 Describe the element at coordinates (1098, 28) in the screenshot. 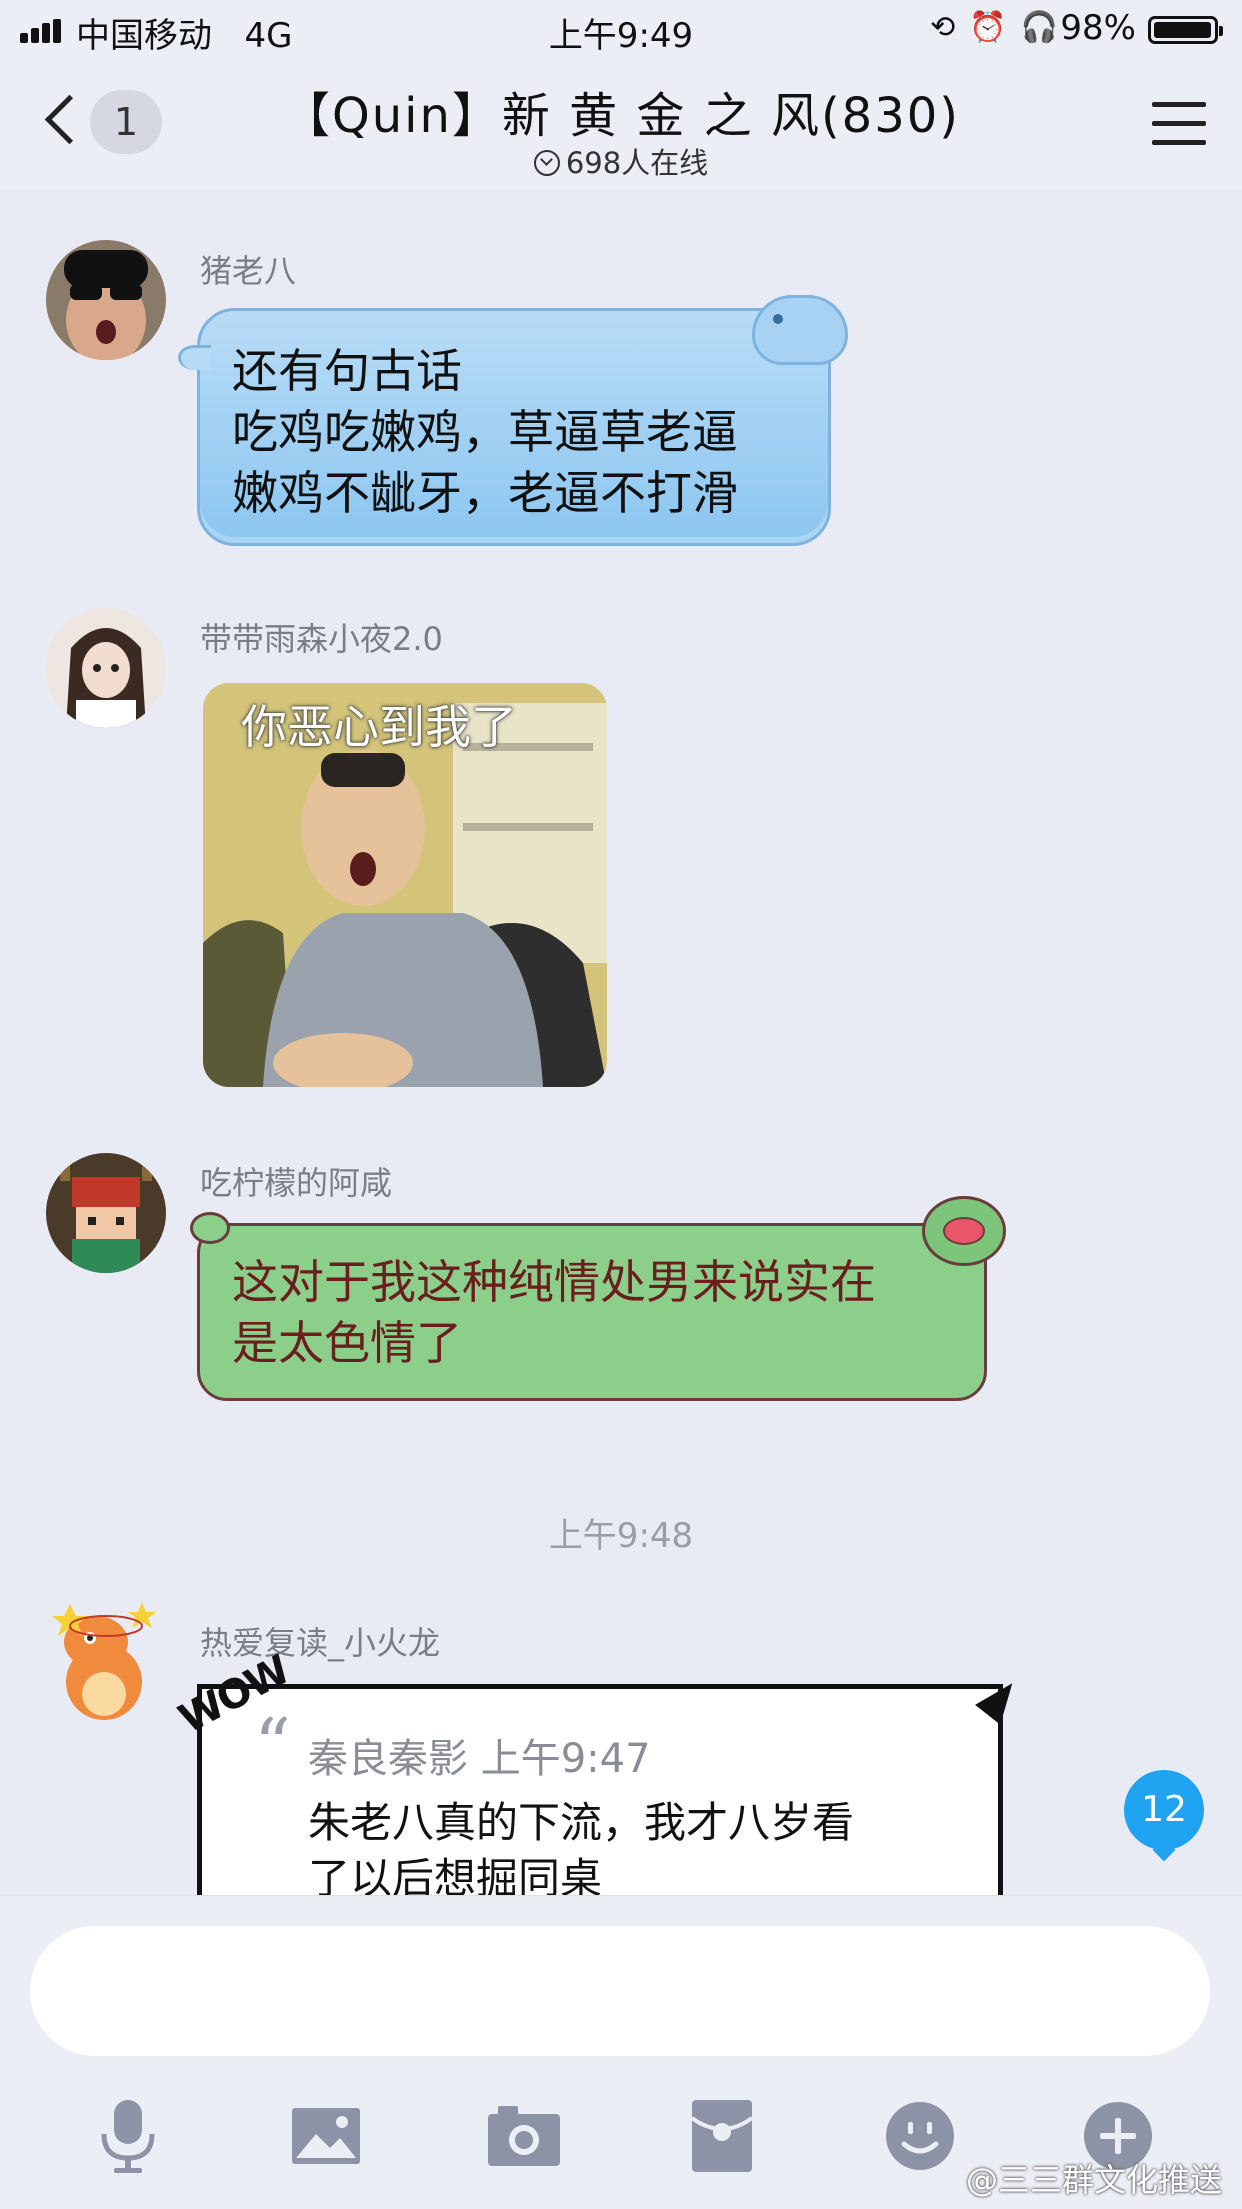

I see `battery-percent: 98%` at that location.